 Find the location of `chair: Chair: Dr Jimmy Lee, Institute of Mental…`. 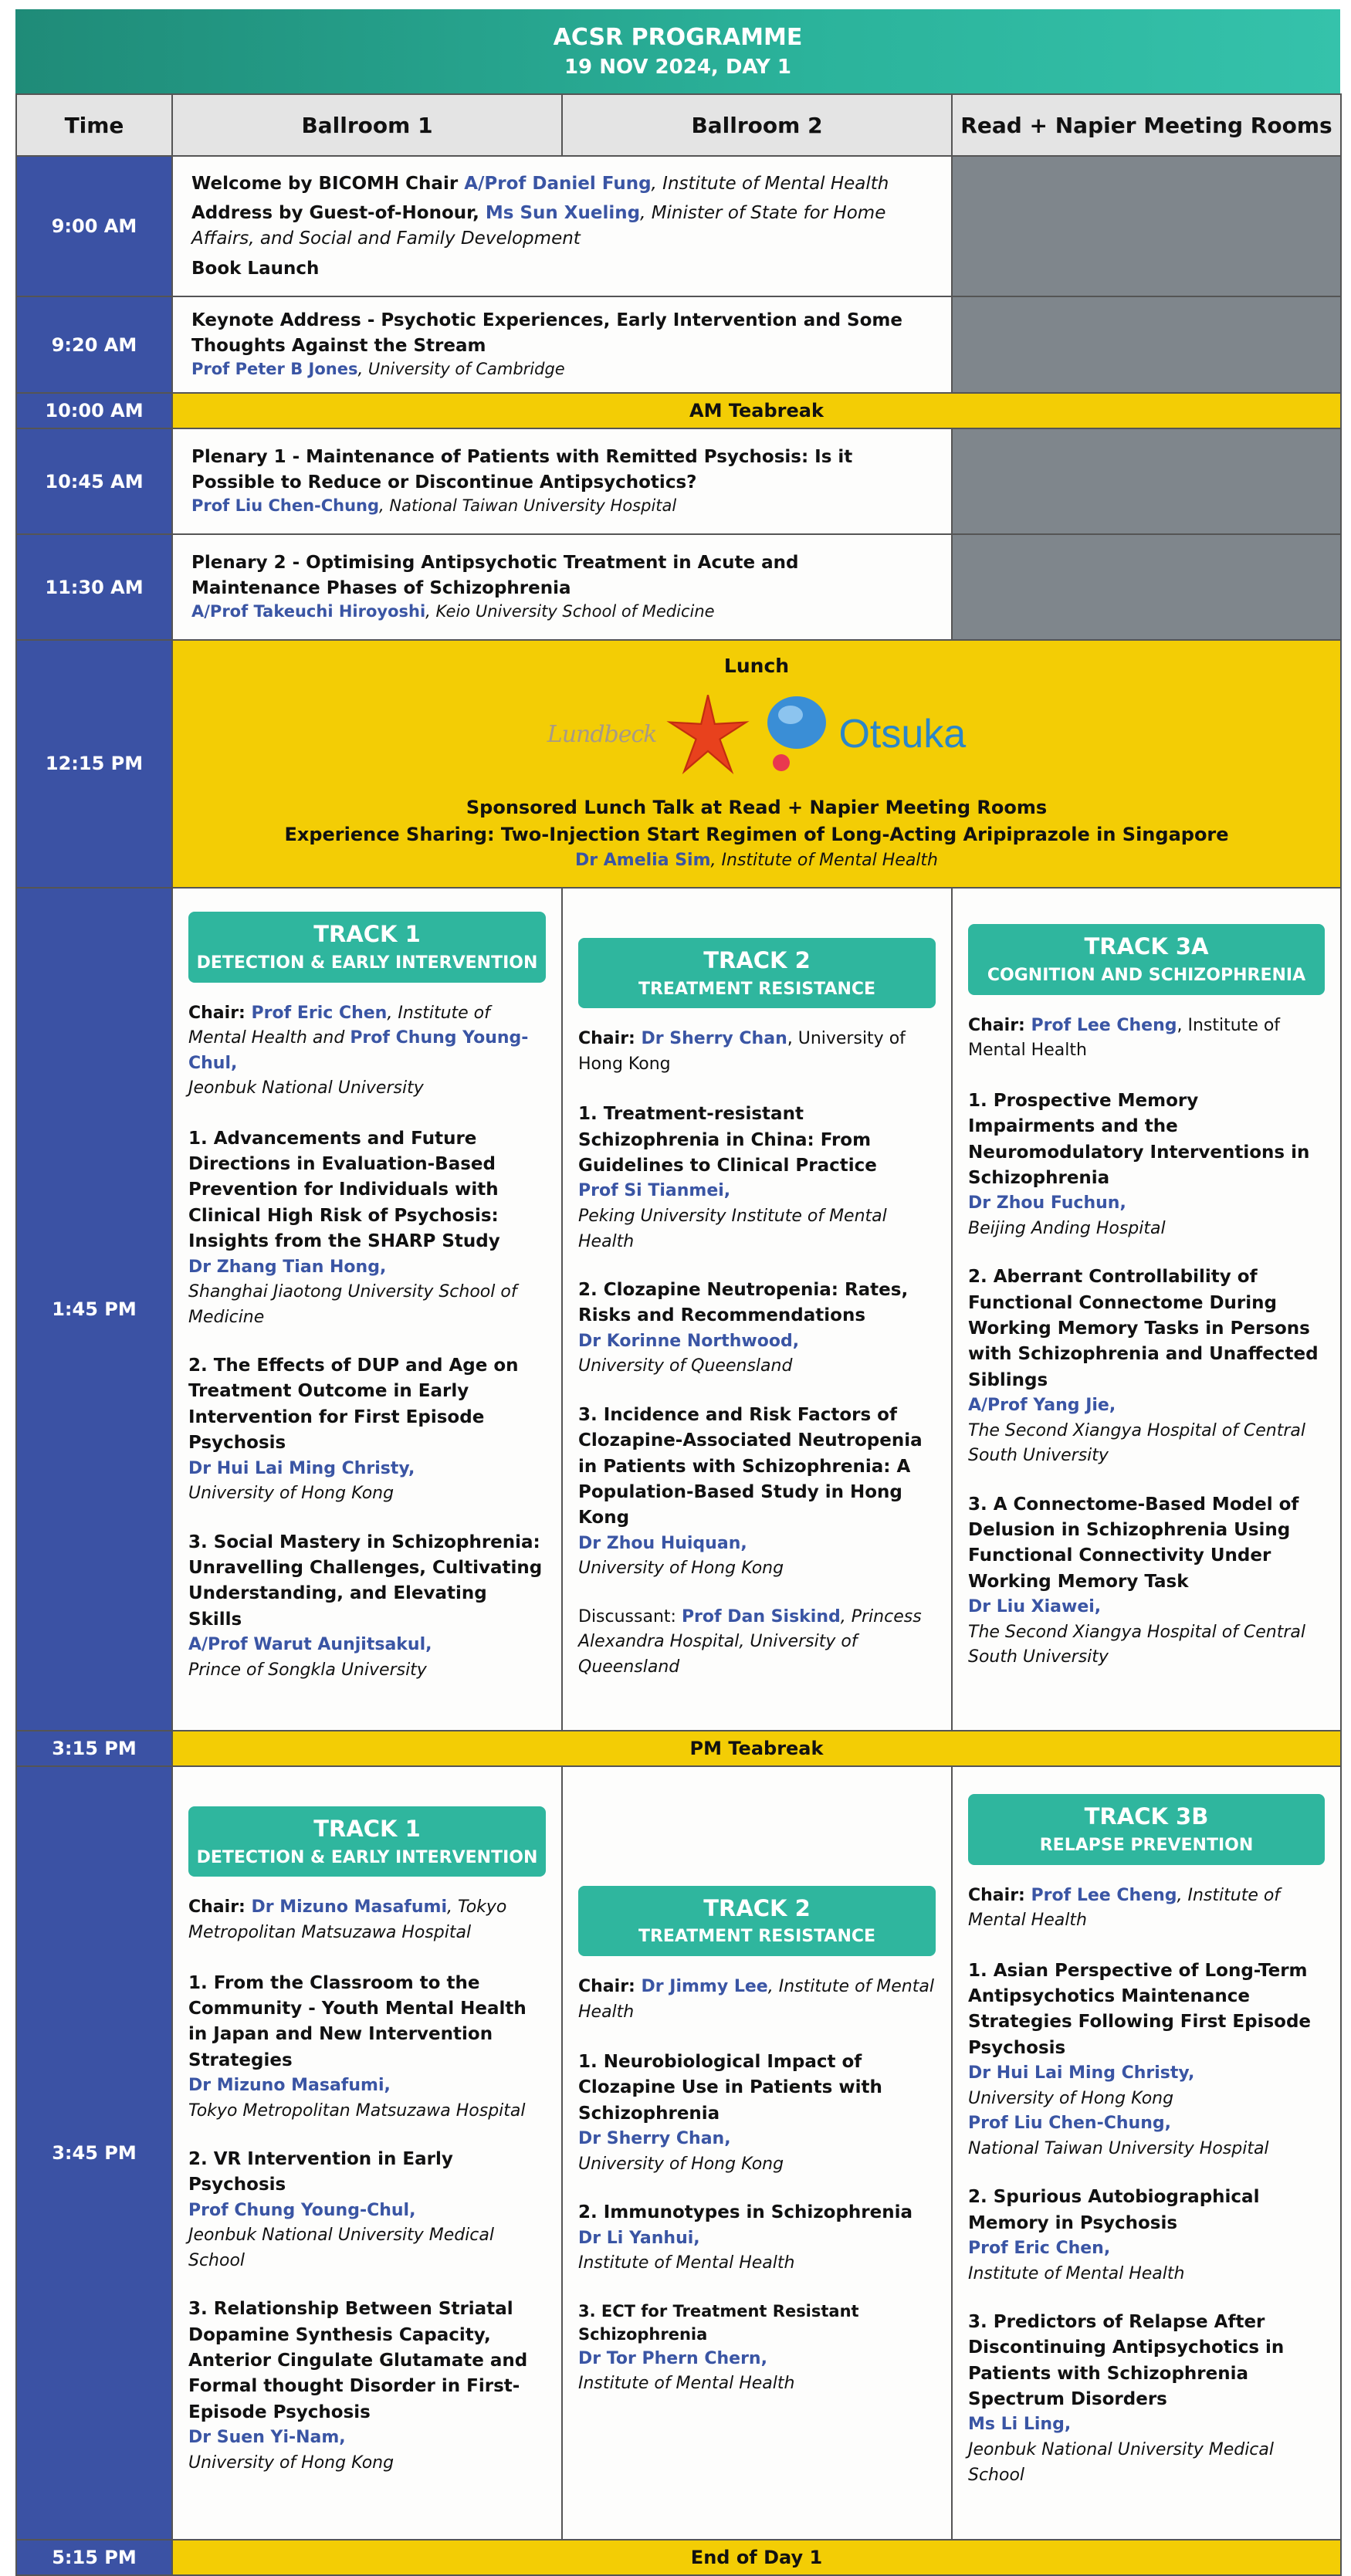

chair: Chair: Dr Jimmy Lee, Institute of Mental… is located at coordinates (756, 1999).